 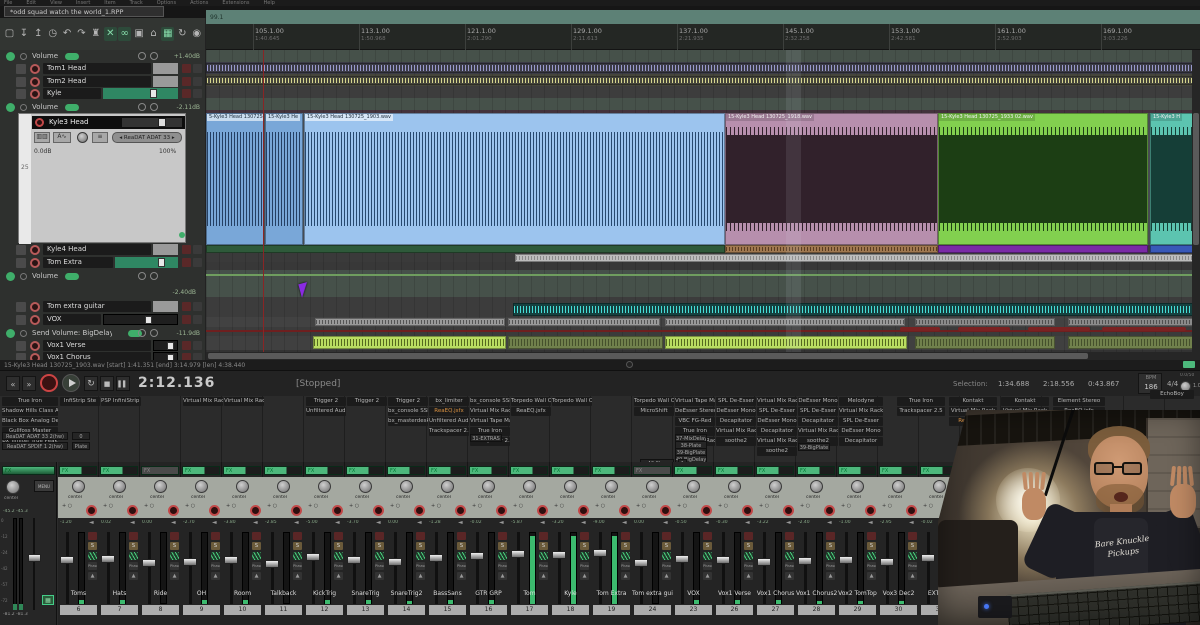 What do you see at coordinates (973, 401) in the screenshot?
I see `fx-slot: Kontakt` at bounding box center [973, 401].